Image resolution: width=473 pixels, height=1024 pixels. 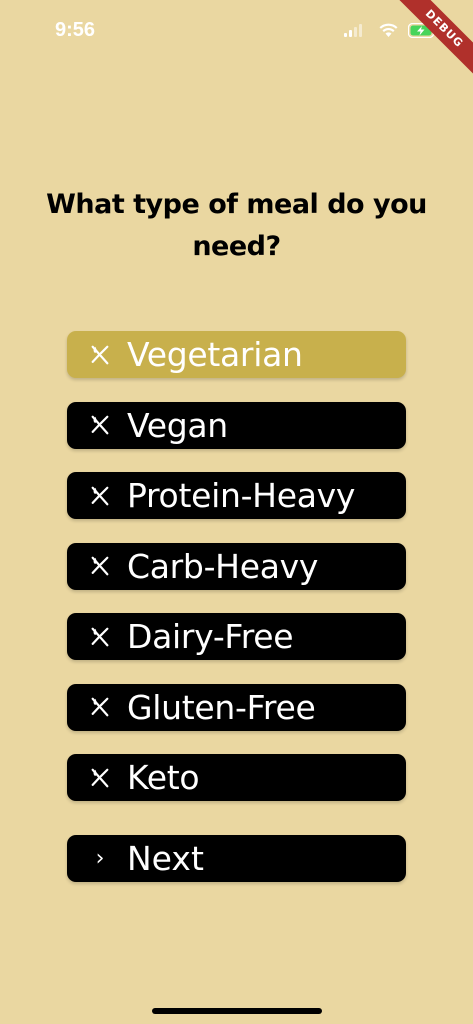 What do you see at coordinates (177, 425) in the screenshot?
I see `option-label: Vegan` at bounding box center [177, 425].